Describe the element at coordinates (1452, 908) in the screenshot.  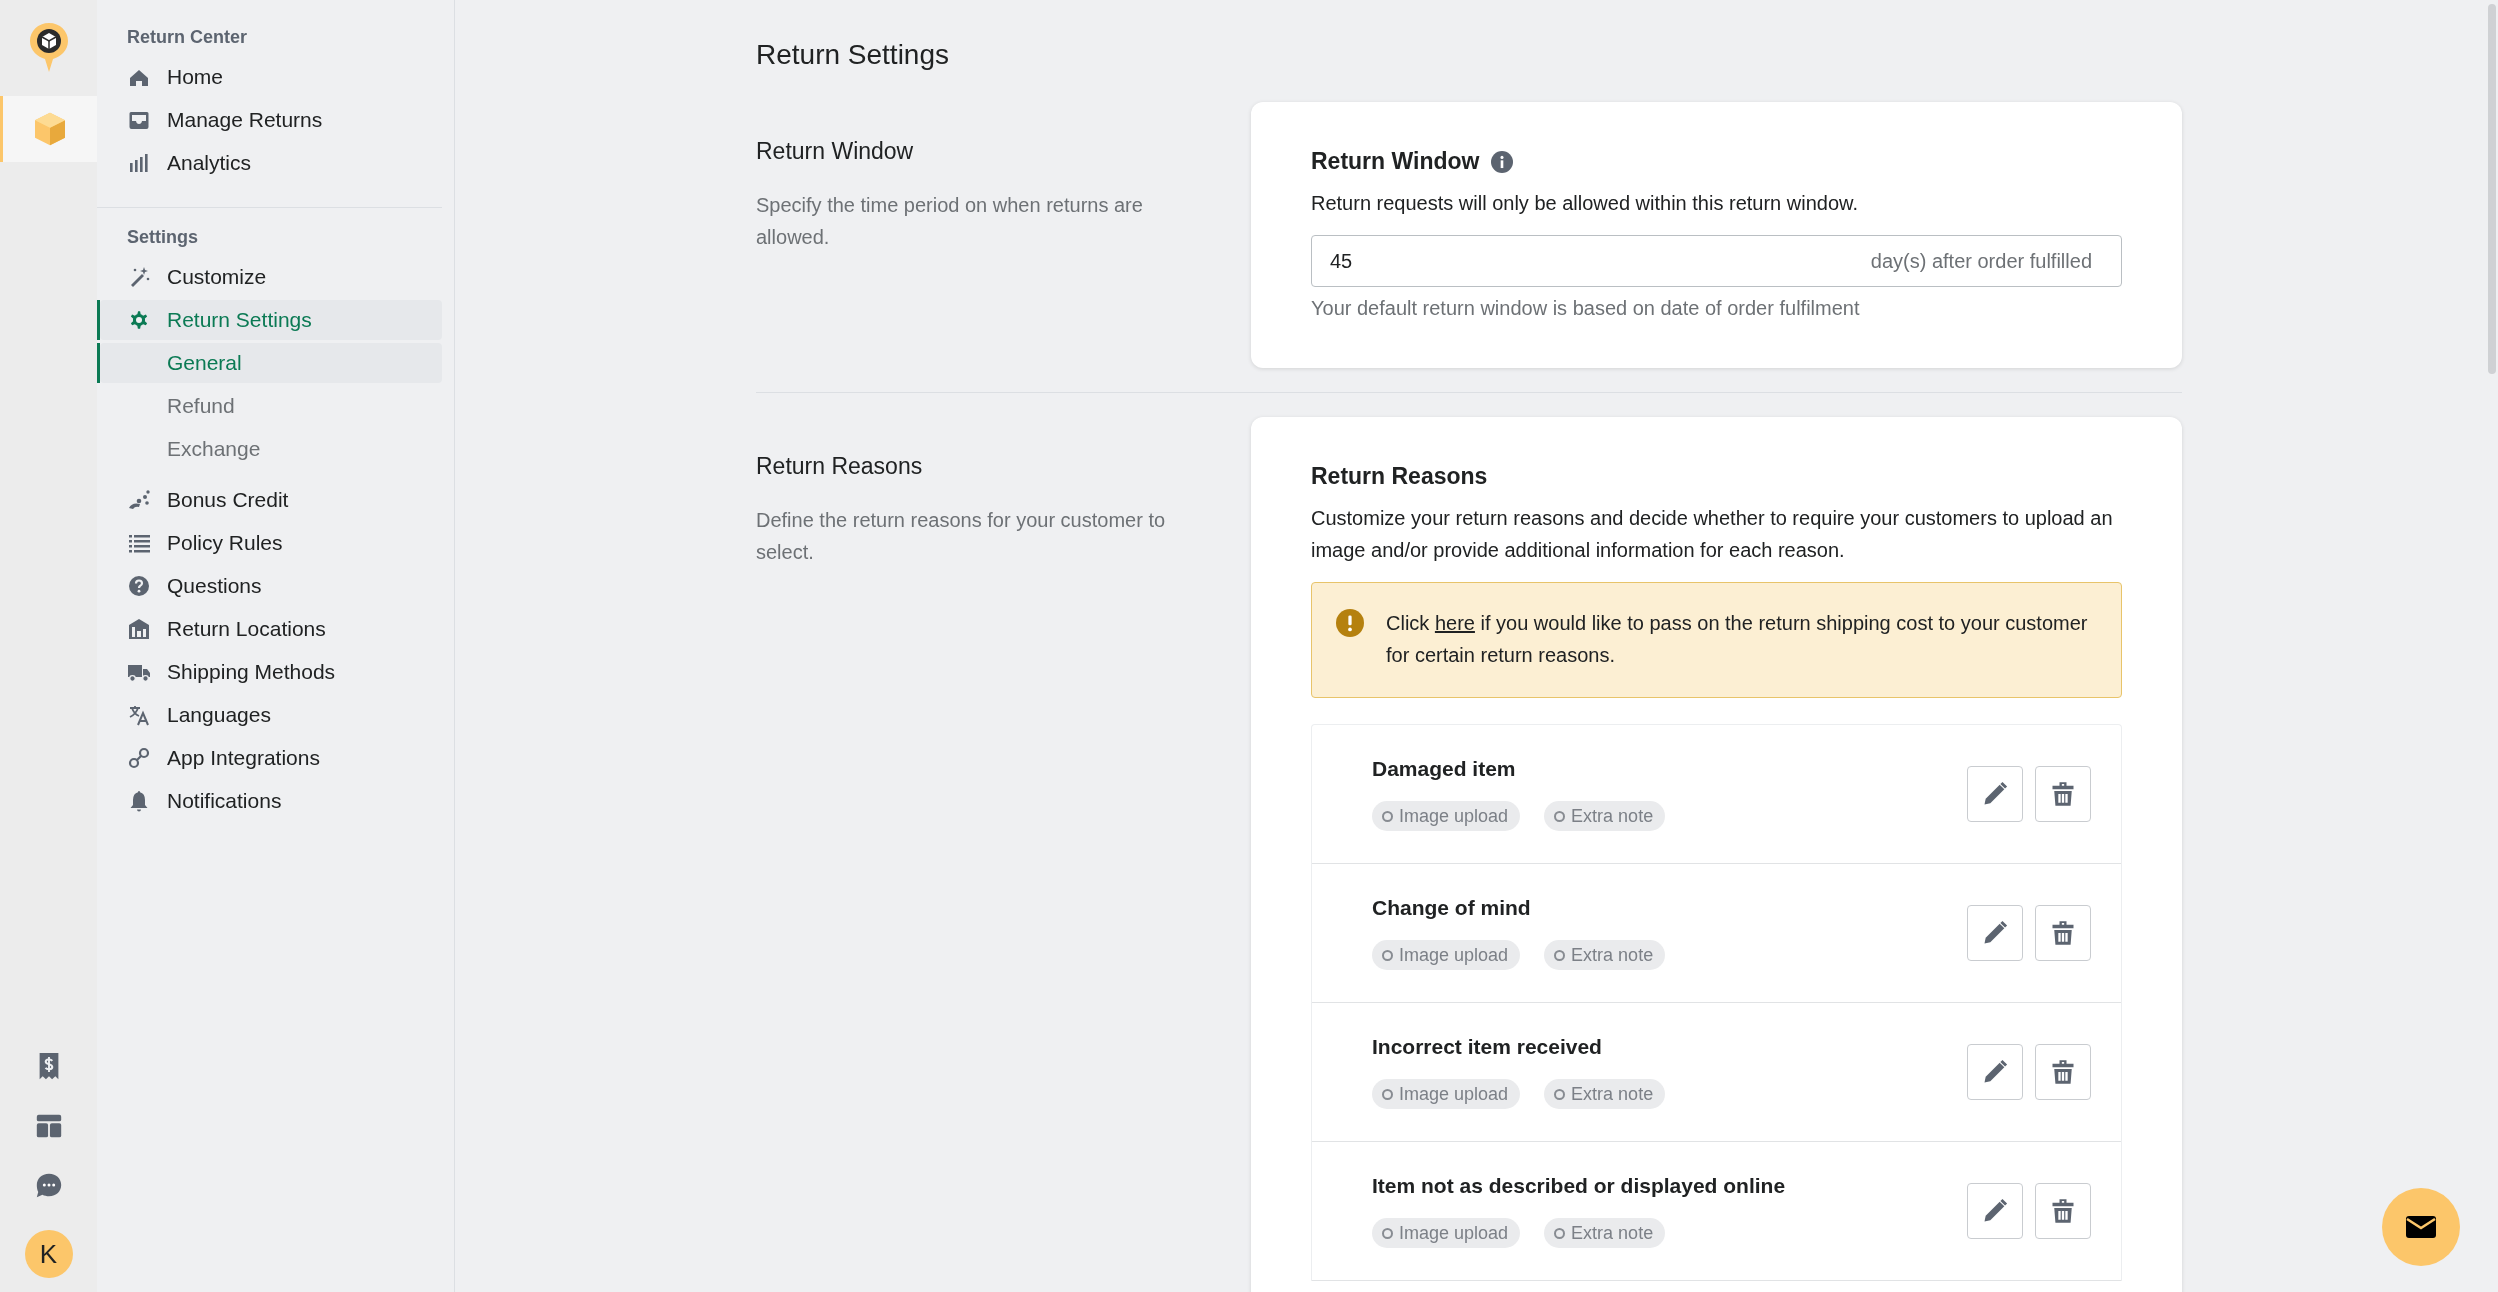
I see `reason-name: Change of mind` at that location.